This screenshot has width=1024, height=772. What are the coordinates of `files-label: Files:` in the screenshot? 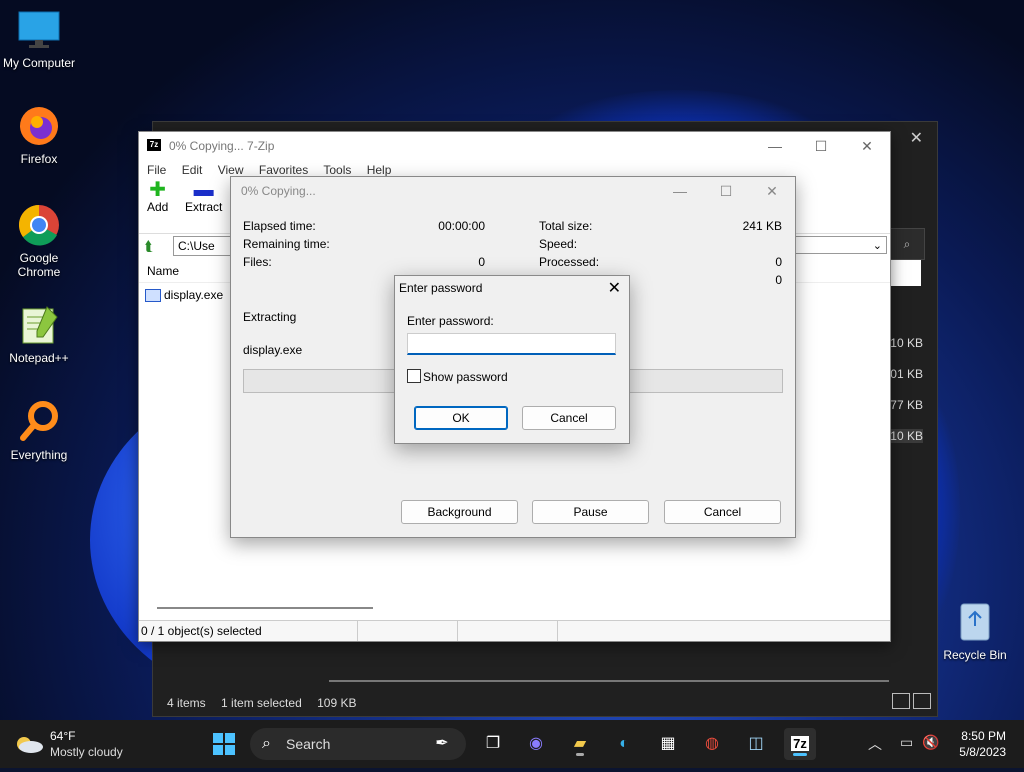 It's located at (257, 262).